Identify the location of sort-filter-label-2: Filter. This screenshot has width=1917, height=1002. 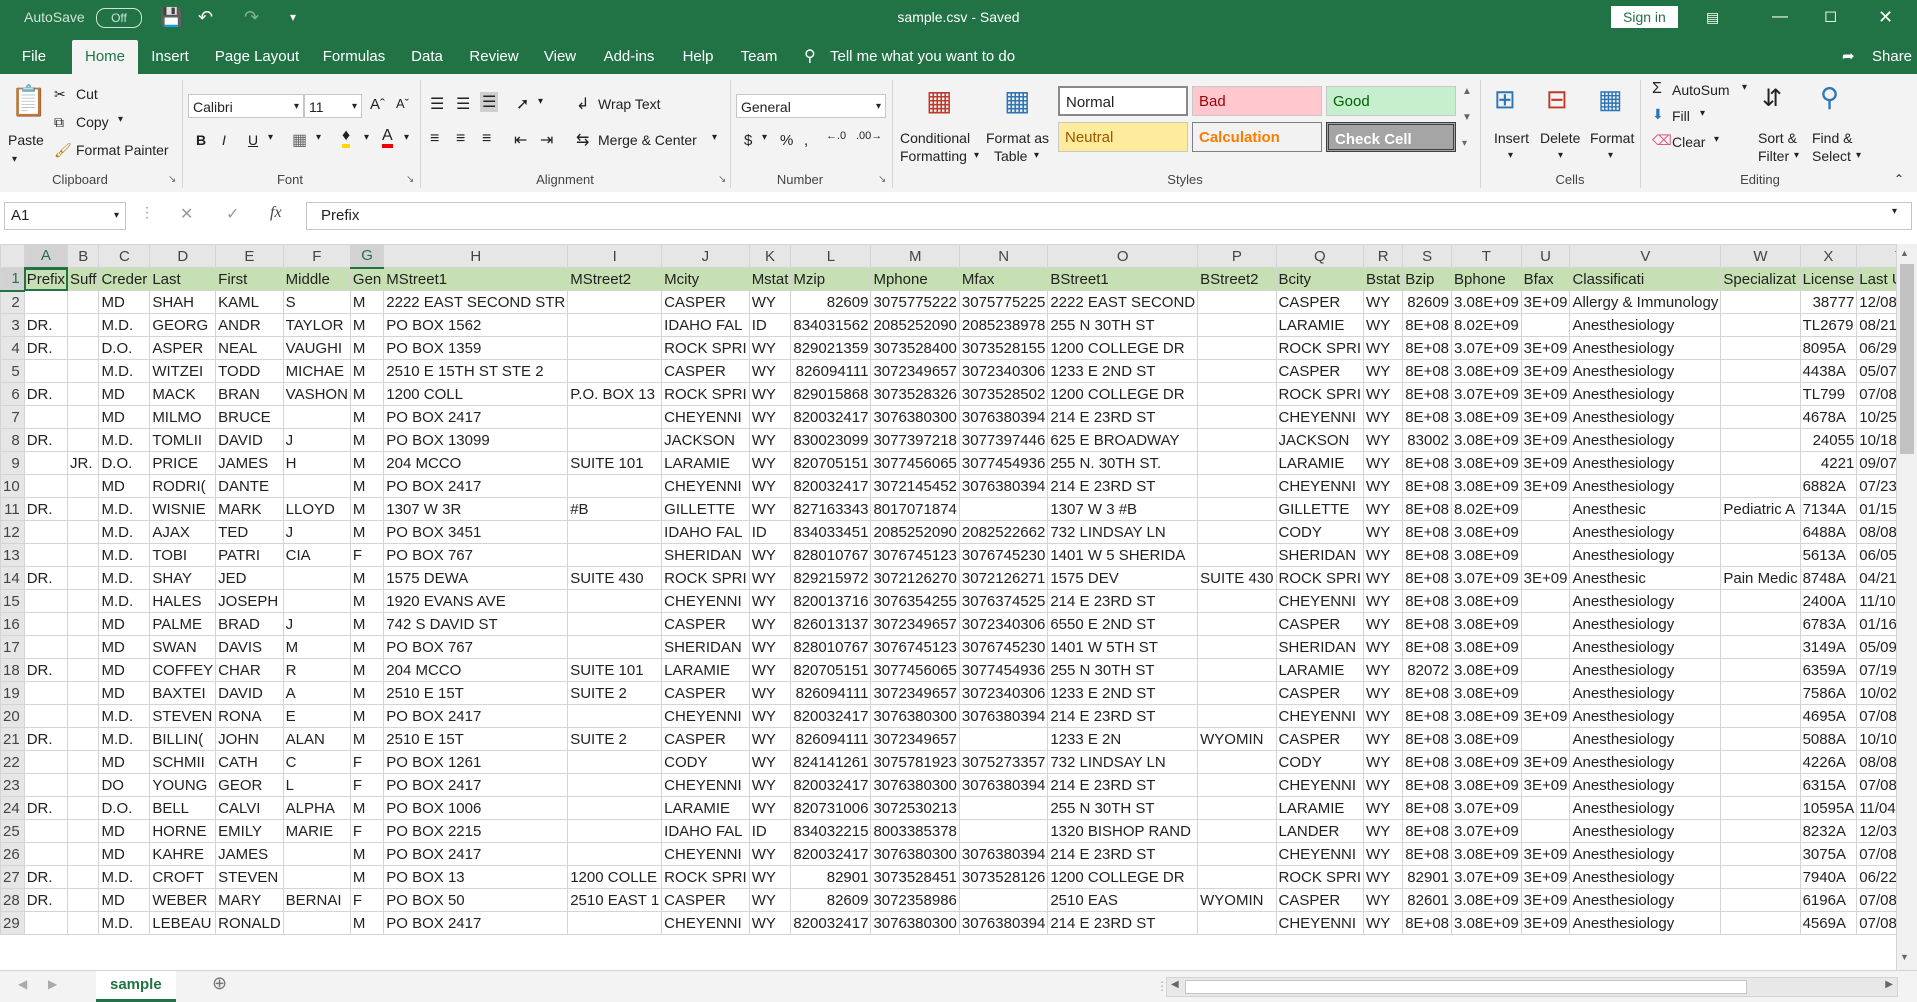
(1773, 156).